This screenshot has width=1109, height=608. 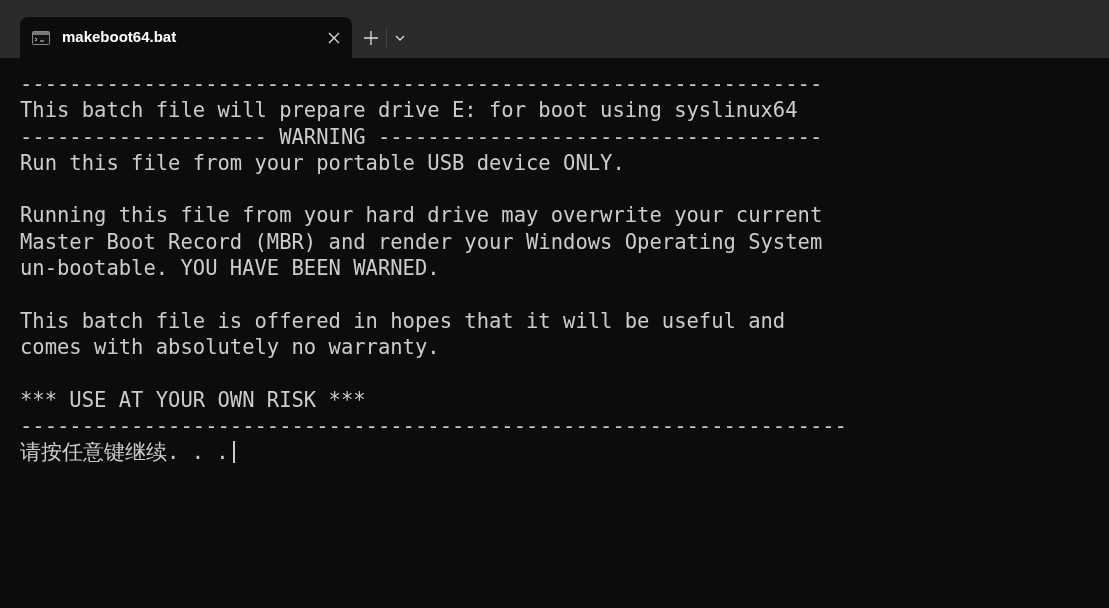 I want to click on console-line: -------------------- WARNING ------------------------------------, so click(x=421, y=136).